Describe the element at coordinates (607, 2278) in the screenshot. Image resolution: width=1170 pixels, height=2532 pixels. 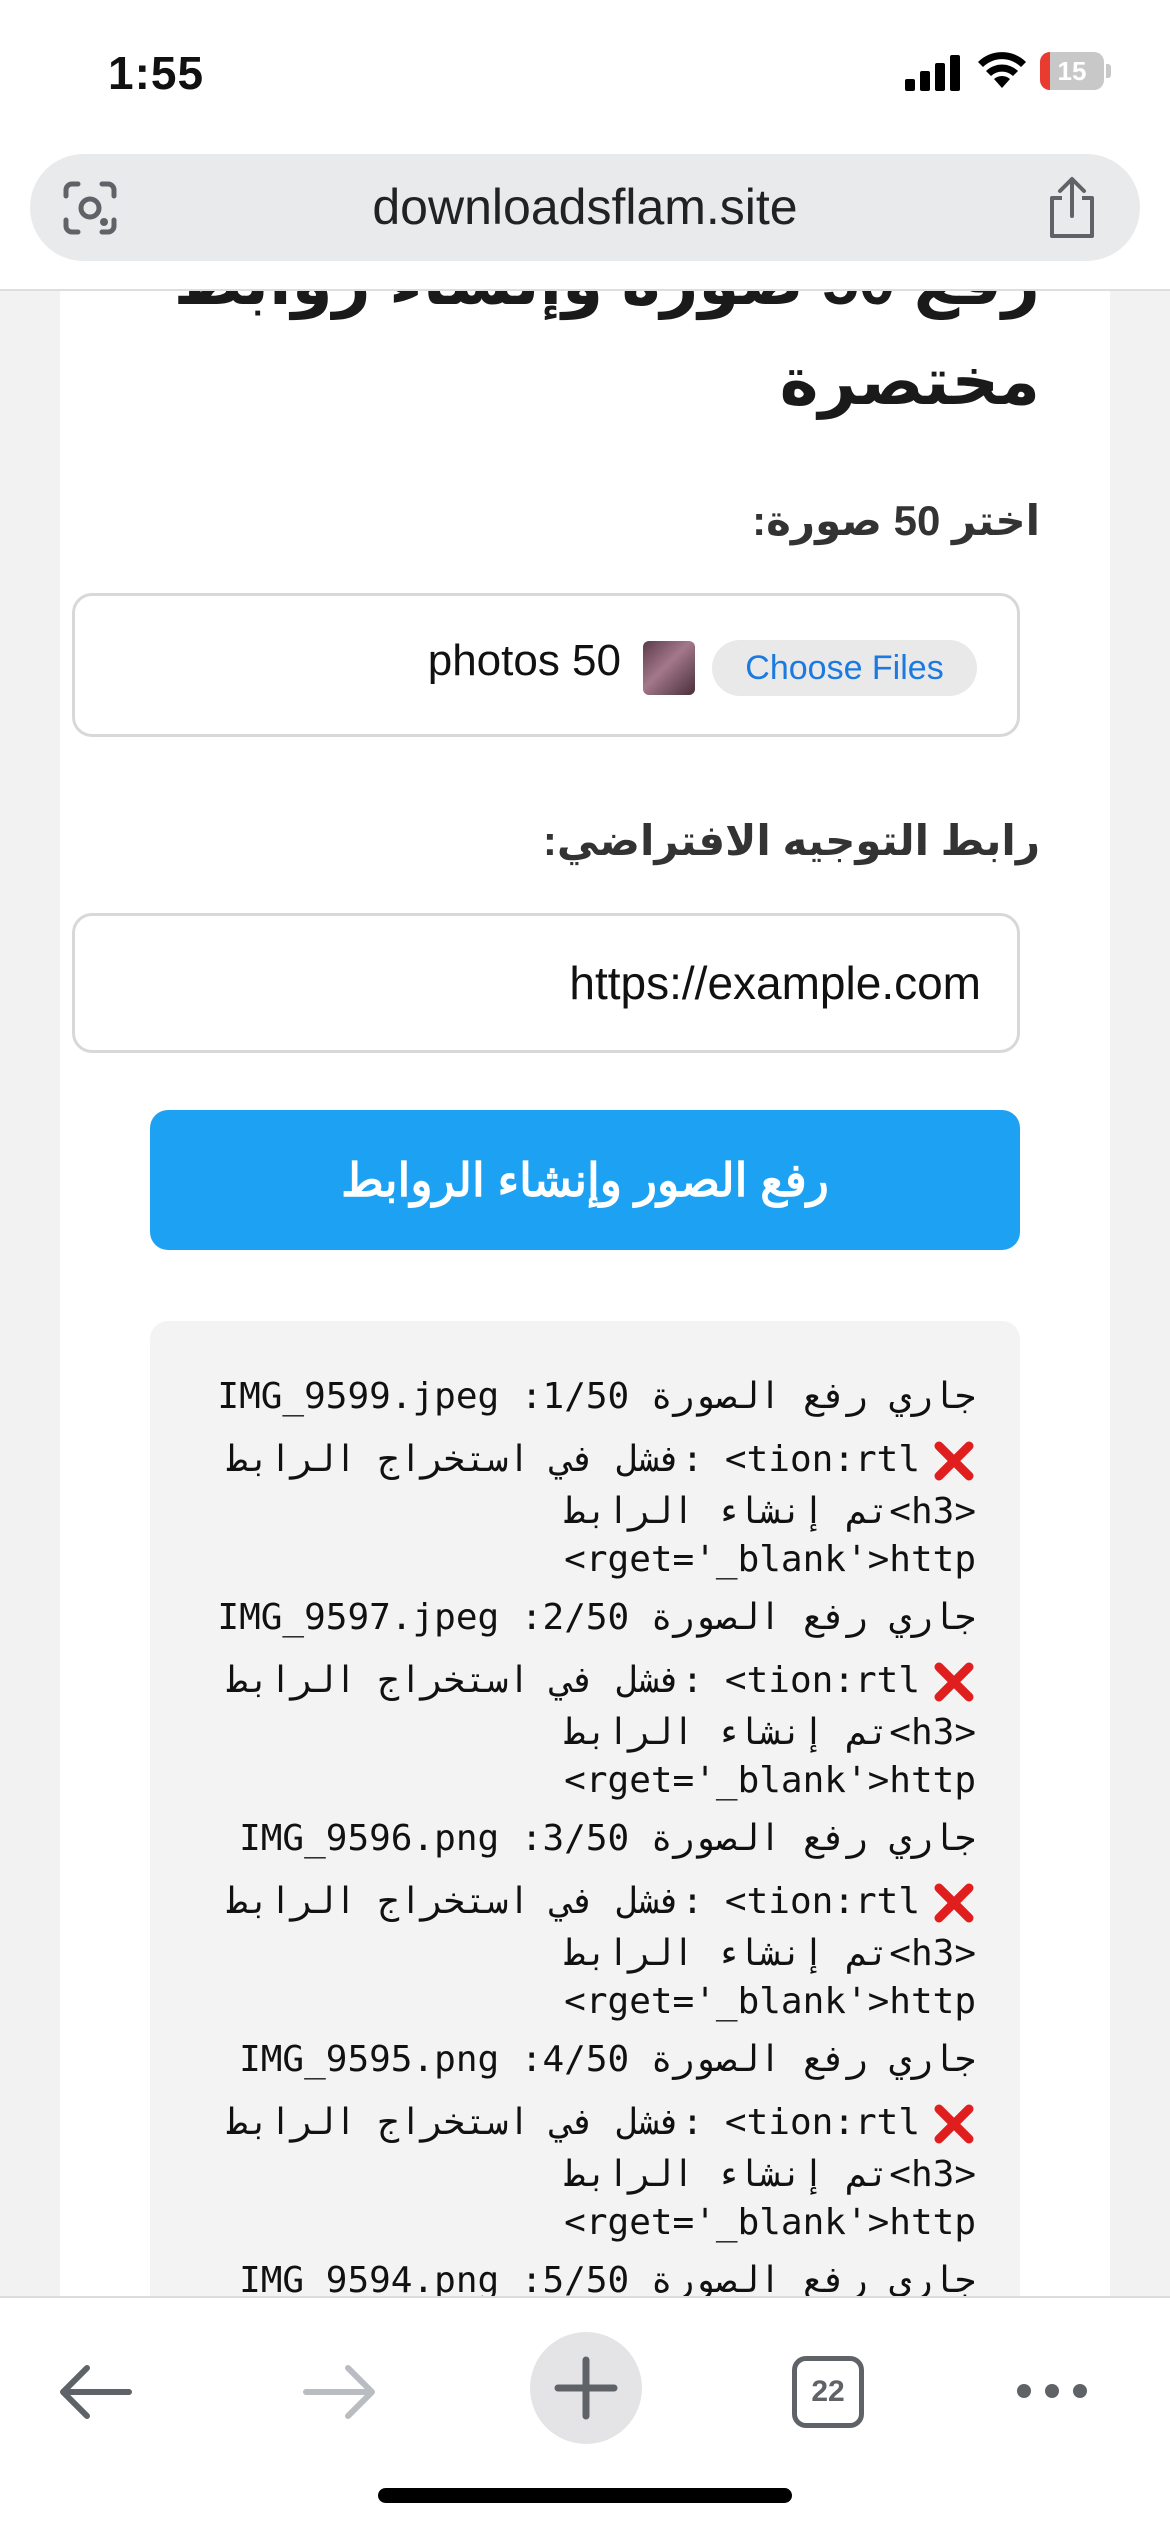
I see `log-uploading-line: IMG_9594.png :5/50 جاري رفع الصورة` at that location.